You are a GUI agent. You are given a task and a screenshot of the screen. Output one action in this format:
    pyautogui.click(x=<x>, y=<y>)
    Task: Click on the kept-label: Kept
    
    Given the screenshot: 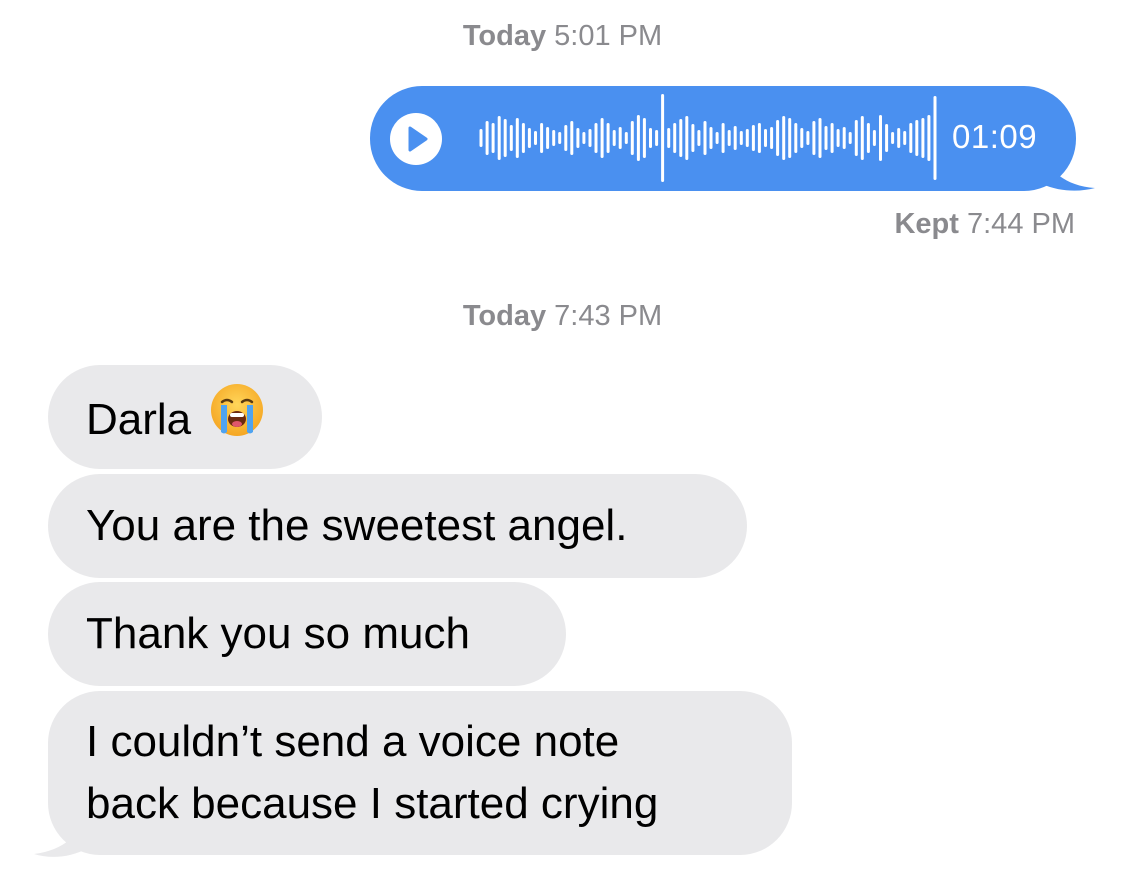 What is the action you would take?
    pyautogui.click(x=926, y=224)
    